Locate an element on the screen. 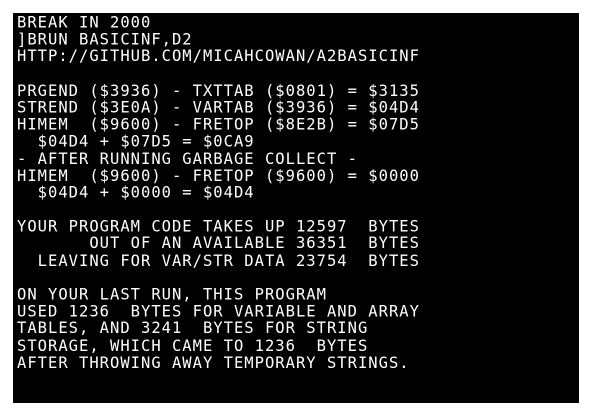 The height and width of the screenshot is (416, 592). output-line: - AFTER RUNNING GARBAGE COLLECT - is located at coordinates (187, 158).